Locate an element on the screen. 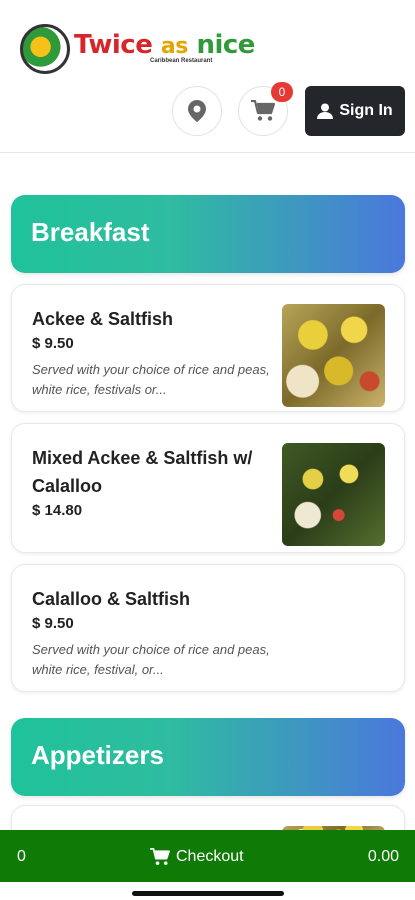  home-indicator-area is located at coordinates (207, 891).